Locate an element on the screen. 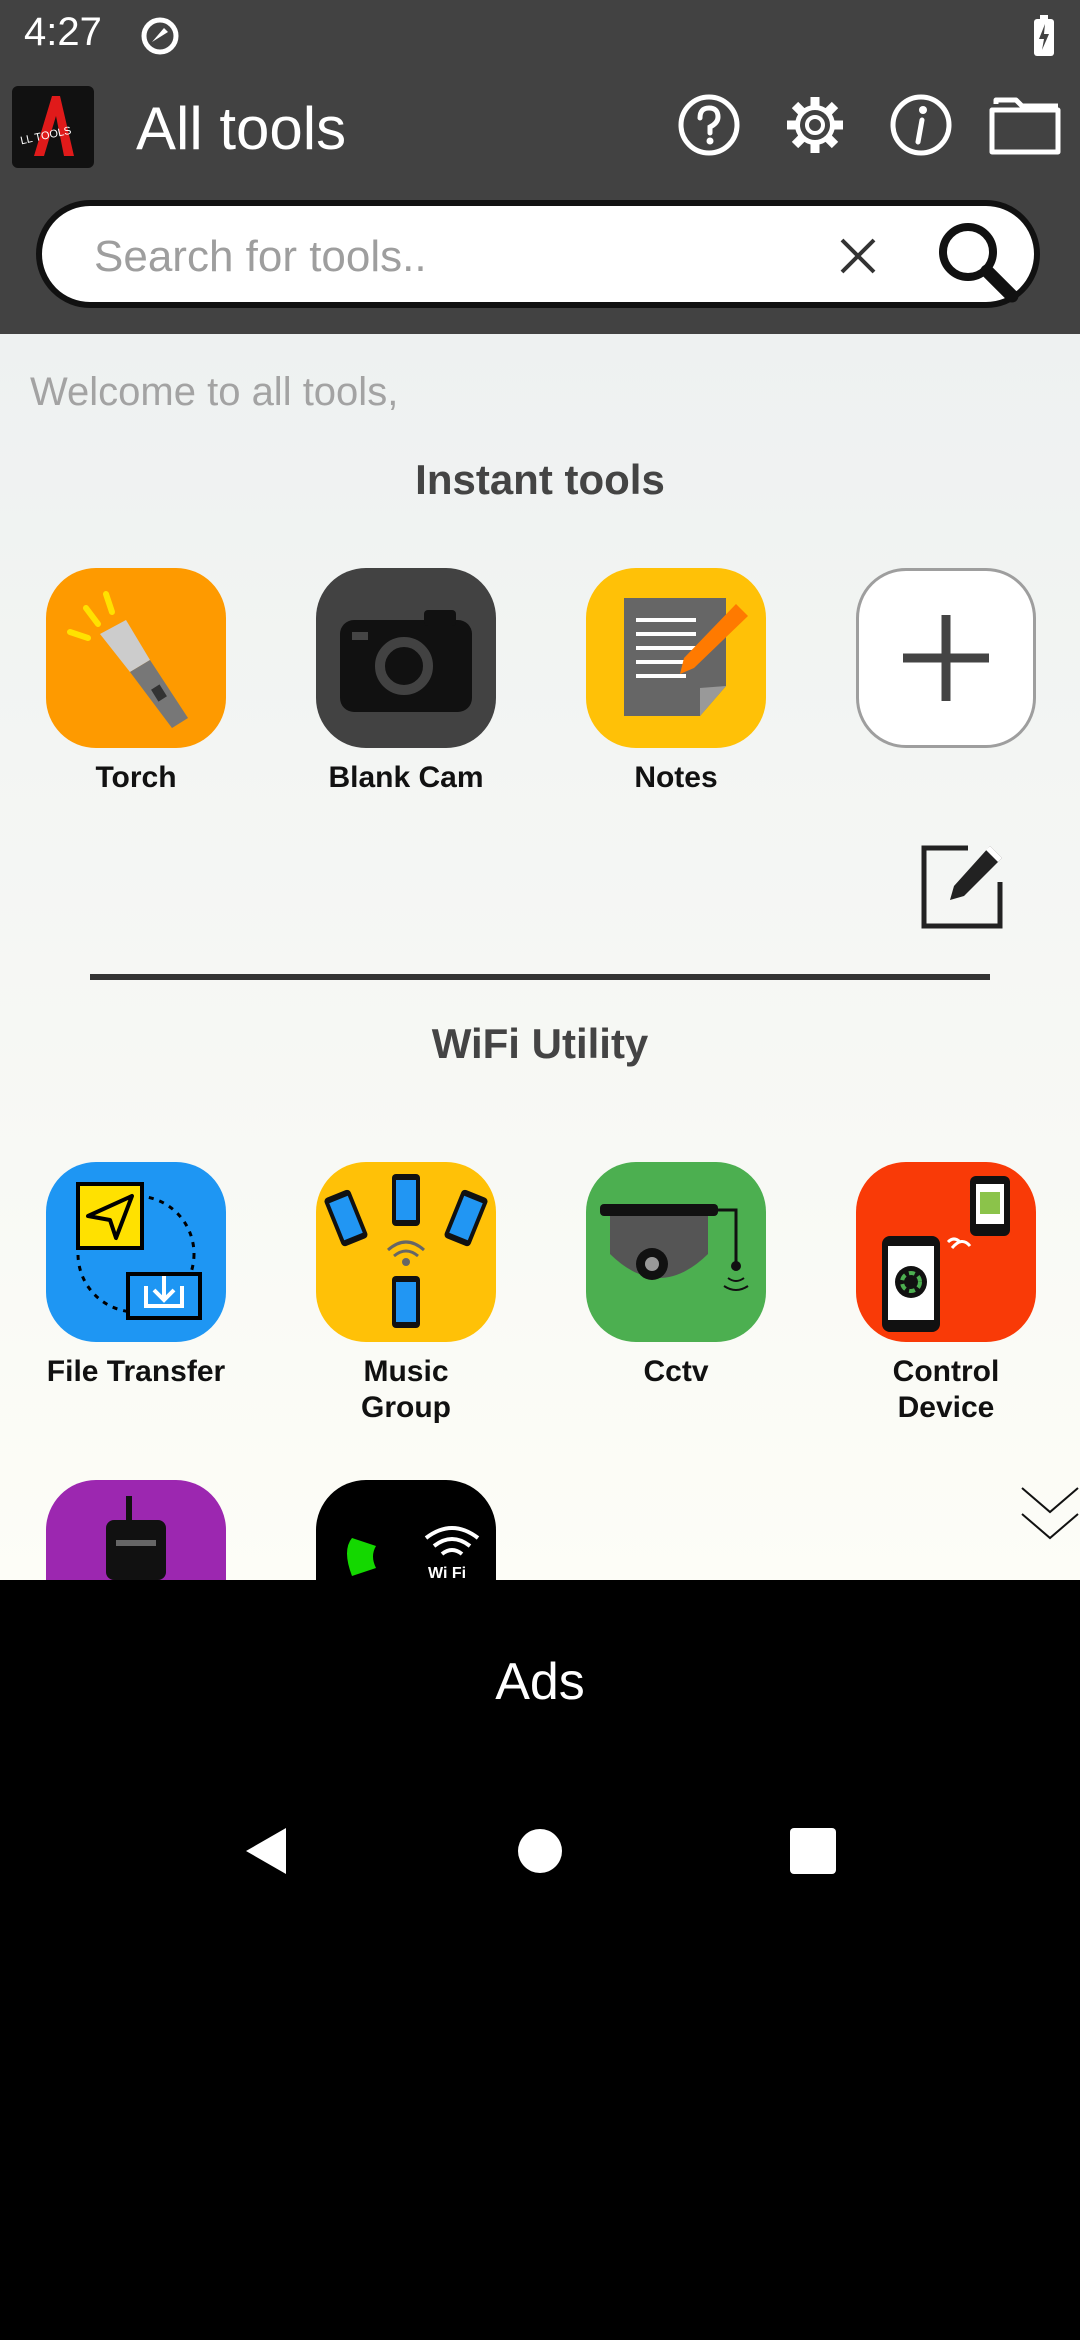 This screenshot has height=2340, width=1080. tool-cctv: Cctv is located at coordinates (676, 1276).